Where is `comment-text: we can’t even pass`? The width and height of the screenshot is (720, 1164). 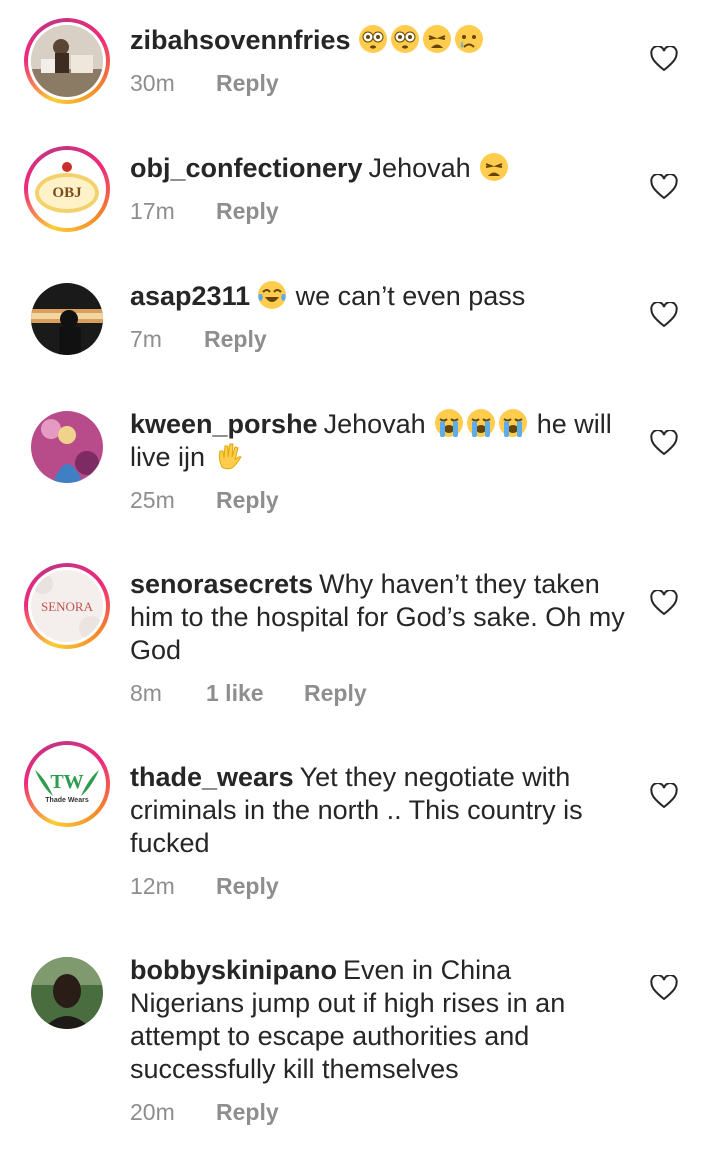 comment-text: we can’t even pass is located at coordinates (410, 296).